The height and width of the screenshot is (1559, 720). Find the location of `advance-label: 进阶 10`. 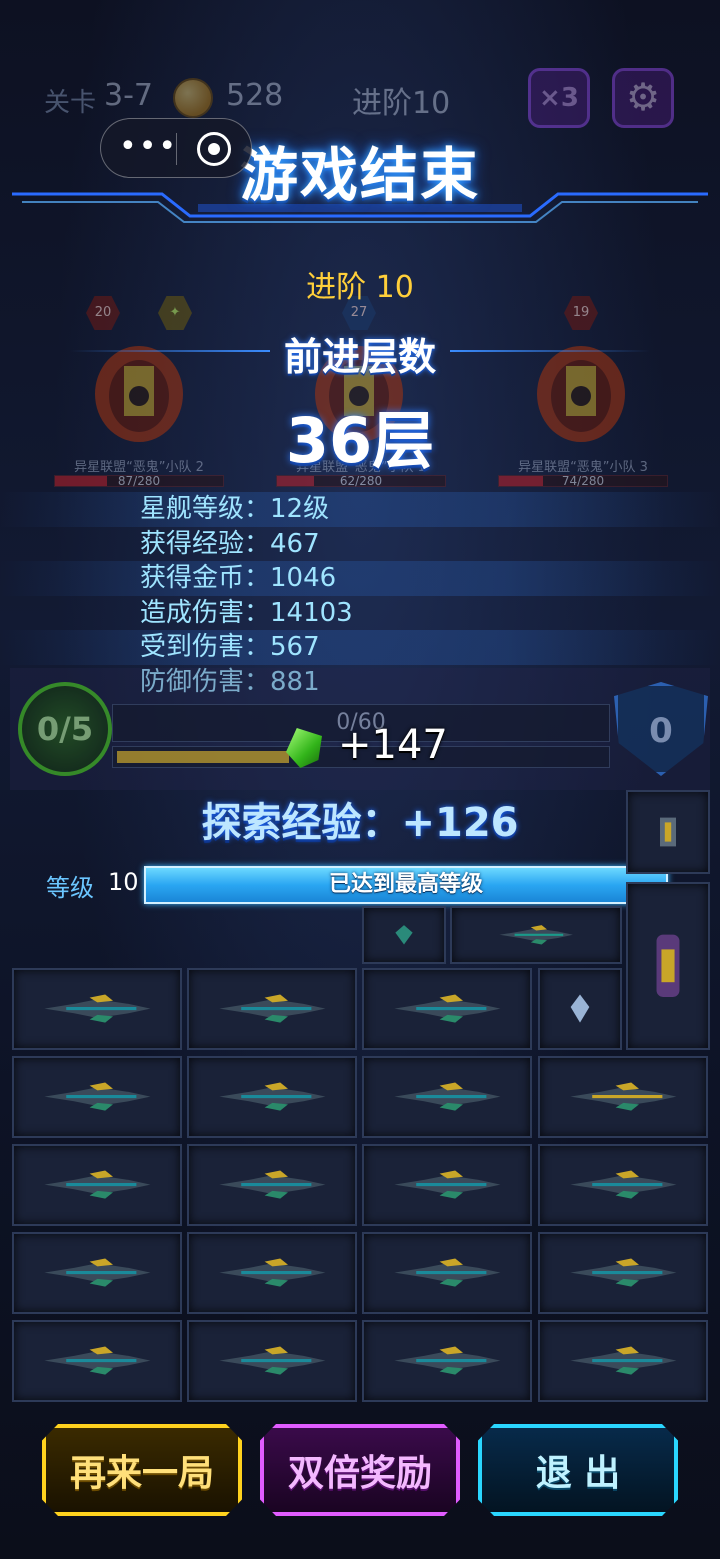

advance-label: 进阶 10 is located at coordinates (360, 287).